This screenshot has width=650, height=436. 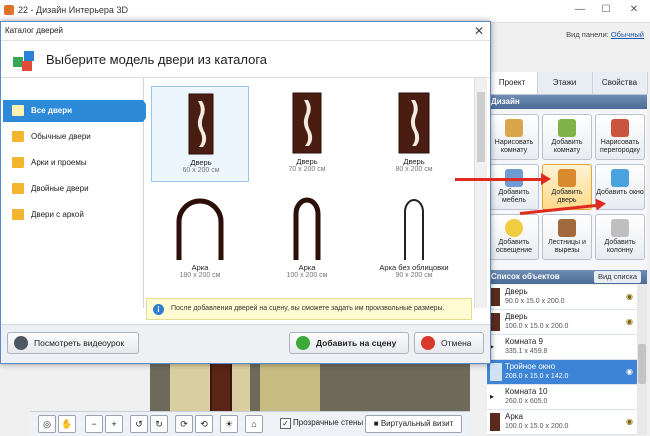 I want to click on cubes-icon, so click(x=23, y=61).